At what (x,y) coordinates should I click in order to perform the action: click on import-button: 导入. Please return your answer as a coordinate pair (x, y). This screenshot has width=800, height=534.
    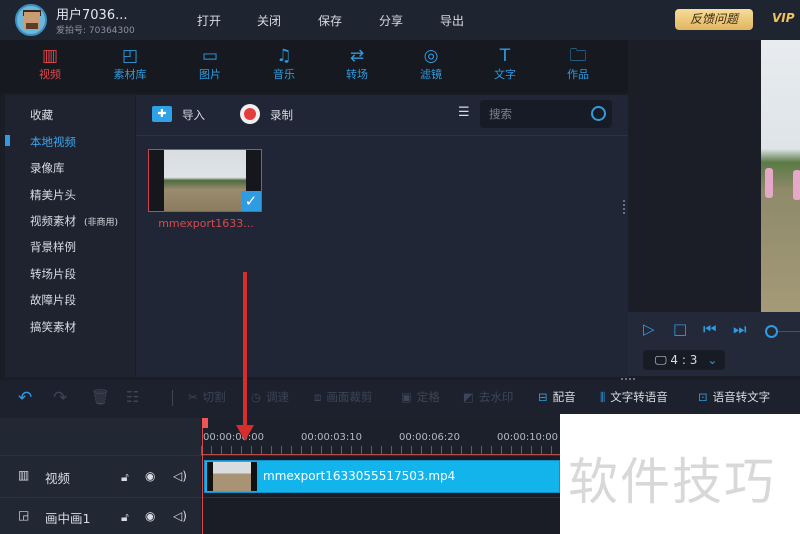
    Looking at the image, I should click on (193, 115).